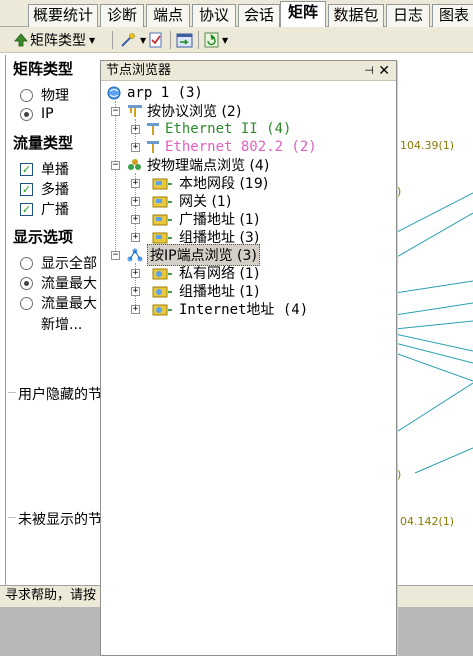 The width and height of the screenshot is (473, 656). I want to click on properties-button, so click(155, 40).